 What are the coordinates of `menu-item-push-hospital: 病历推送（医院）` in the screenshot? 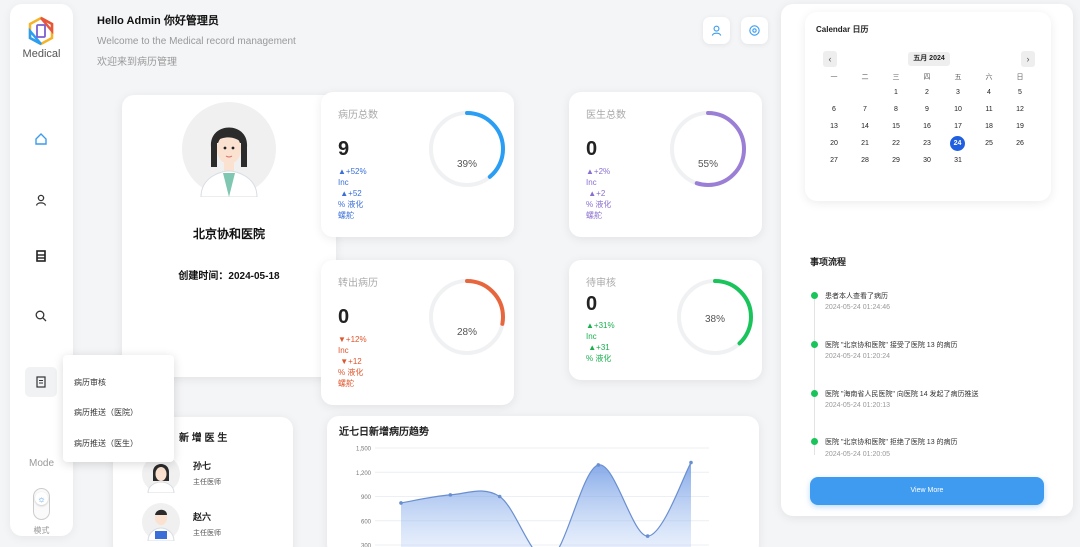 It's located at (106, 412).